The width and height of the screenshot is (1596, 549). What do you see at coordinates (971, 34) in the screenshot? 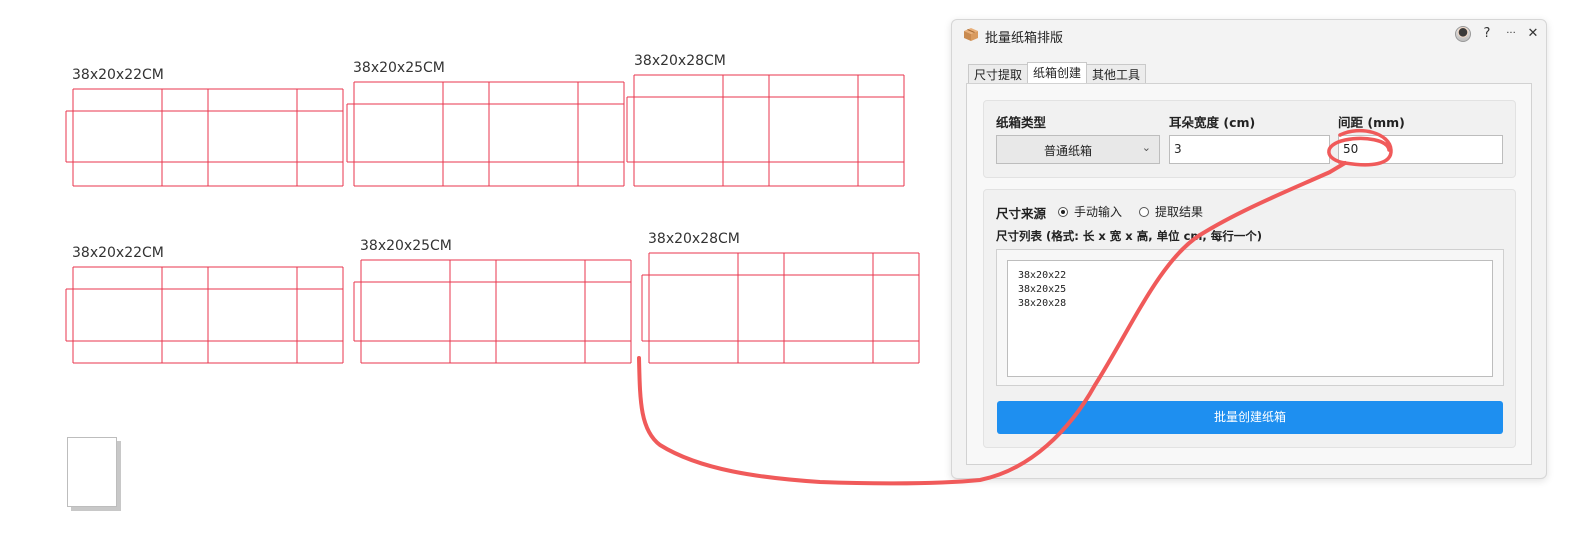
I see `box-icon` at bounding box center [971, 34].